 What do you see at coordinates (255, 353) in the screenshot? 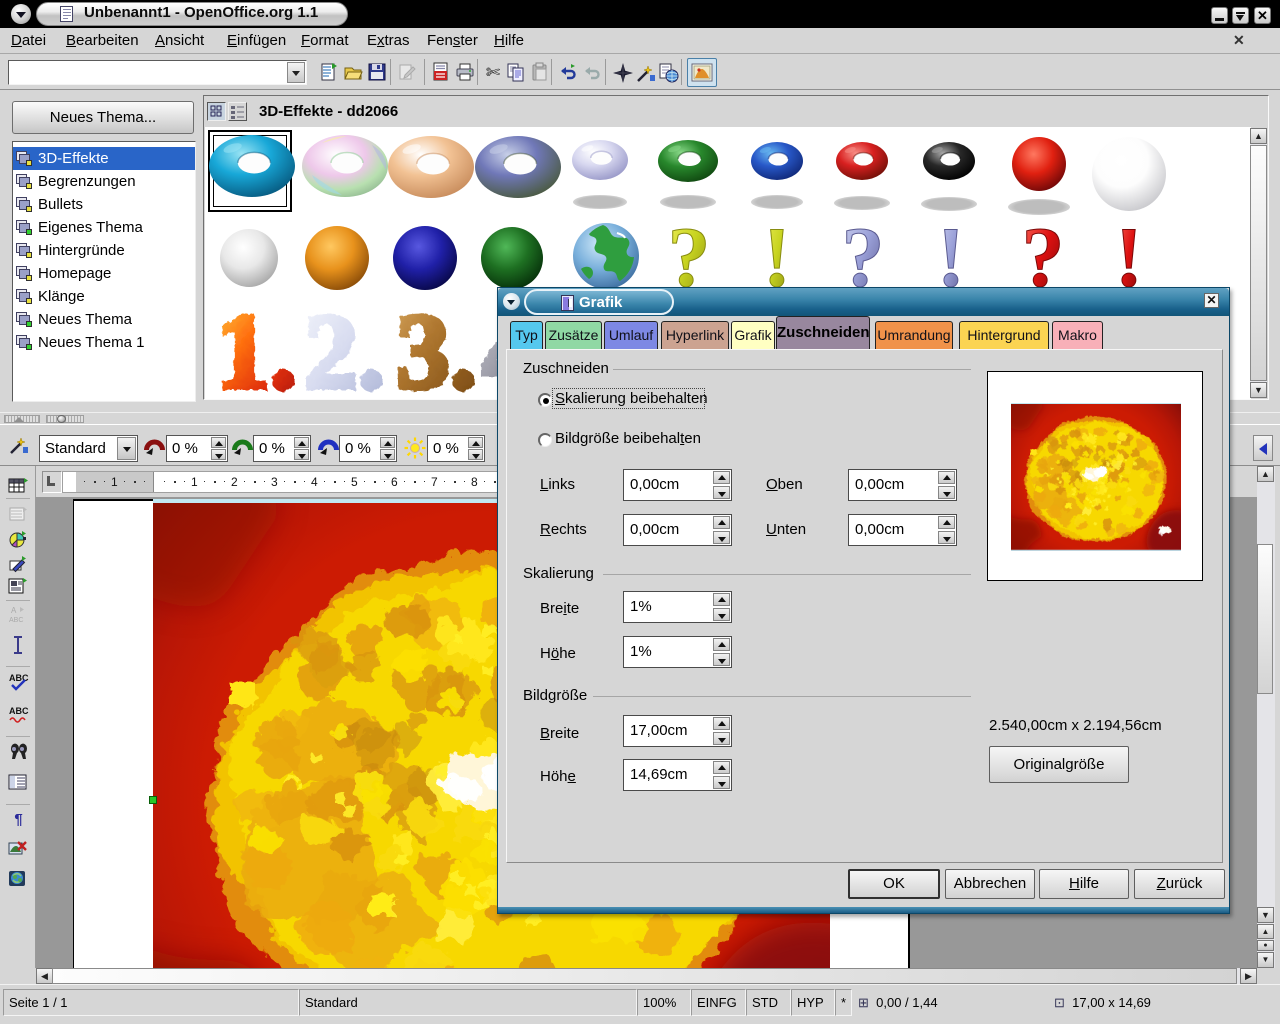
I see `svg-text: 1.` at bounding box center [255, 353].